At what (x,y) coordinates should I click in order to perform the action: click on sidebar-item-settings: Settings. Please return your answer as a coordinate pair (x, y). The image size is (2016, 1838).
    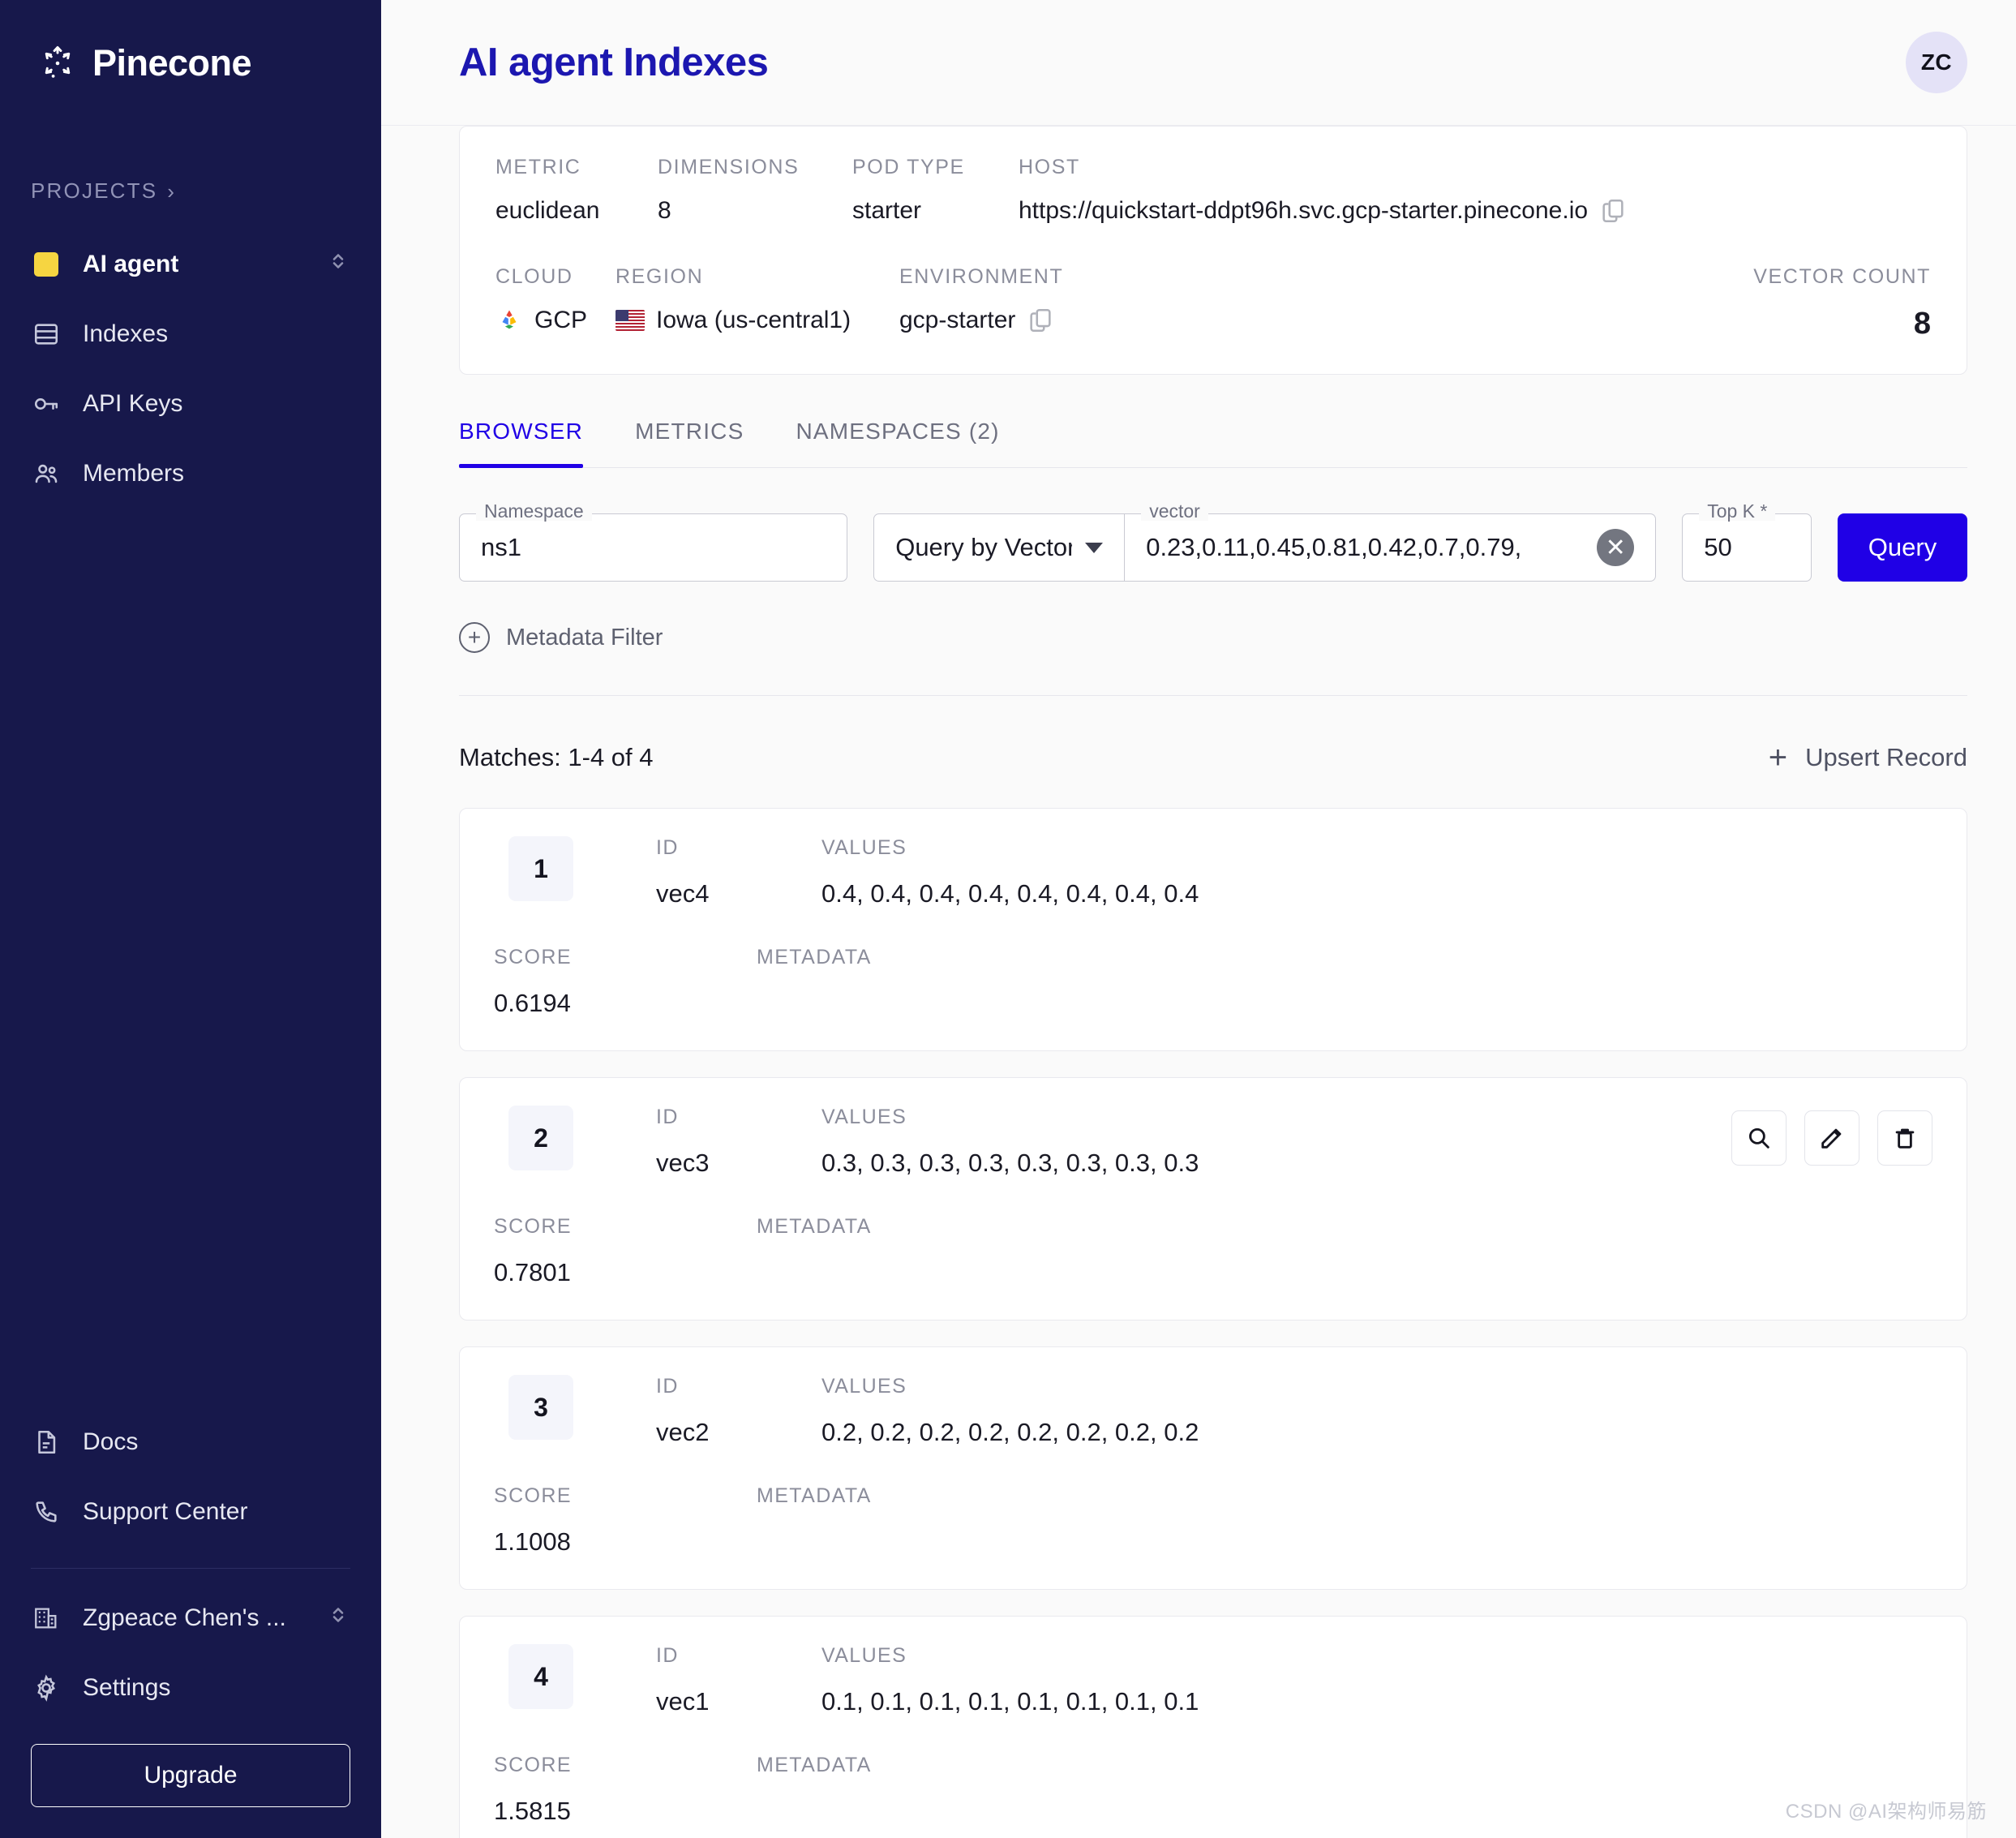
    Looking at the image, I should click on (190, 1688).